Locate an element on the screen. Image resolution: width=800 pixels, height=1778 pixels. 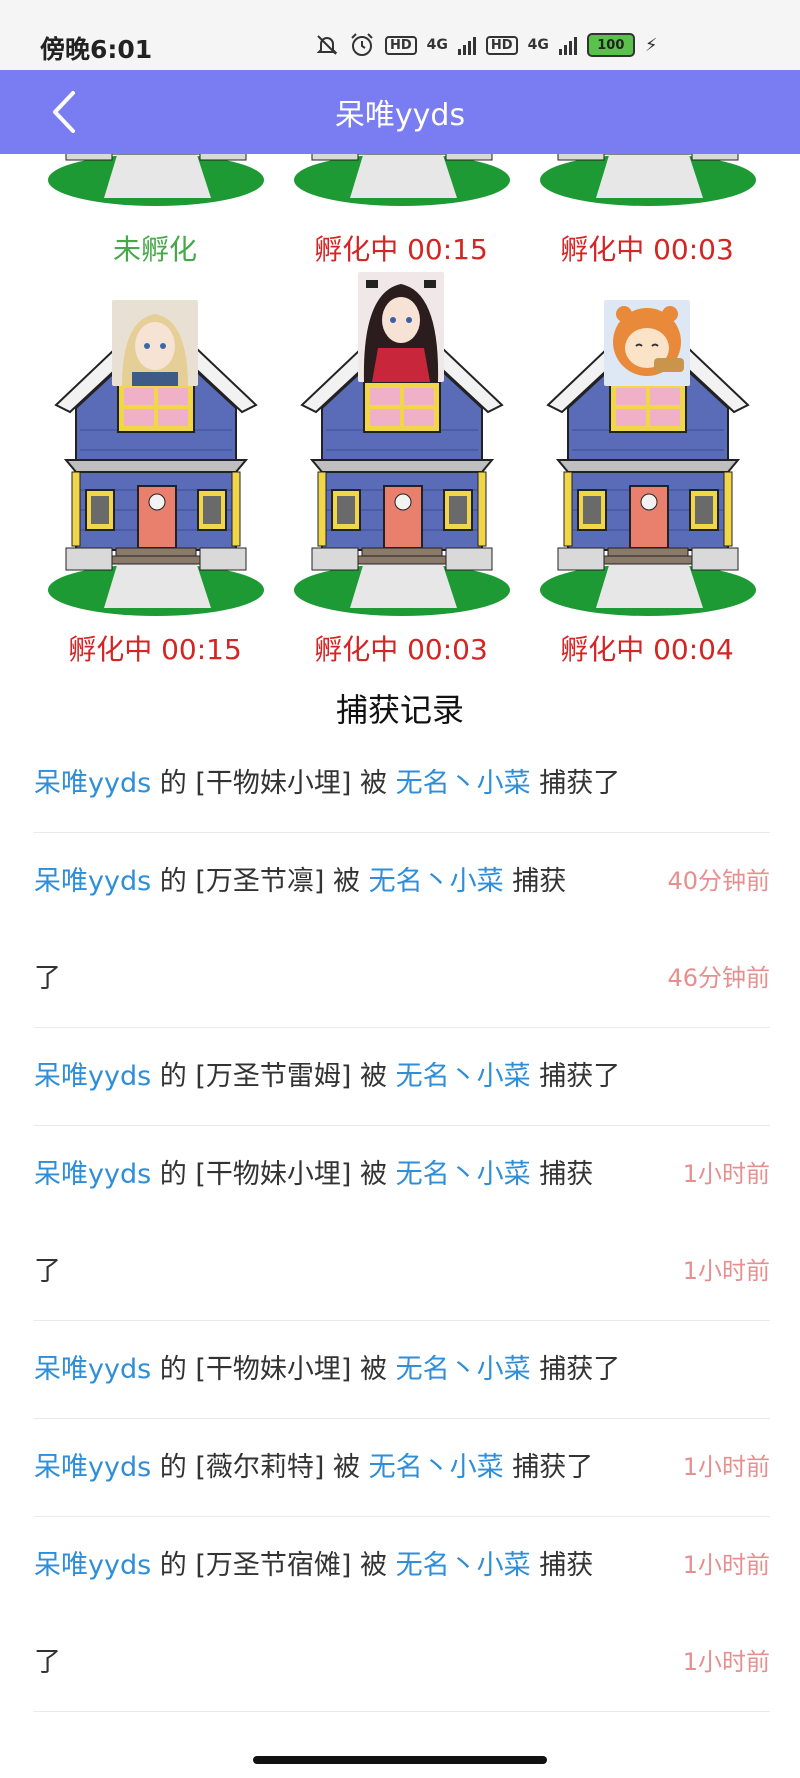
house-3-status: 孵化中 00:03 is located at coordinates (647, 249).